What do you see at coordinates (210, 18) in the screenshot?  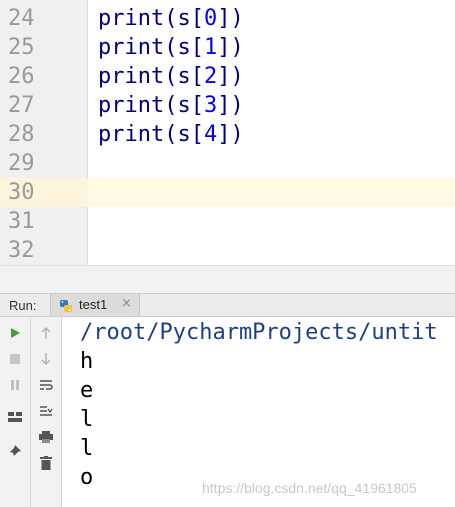 I see `code-number: 0` at bounding box center [210, 18].